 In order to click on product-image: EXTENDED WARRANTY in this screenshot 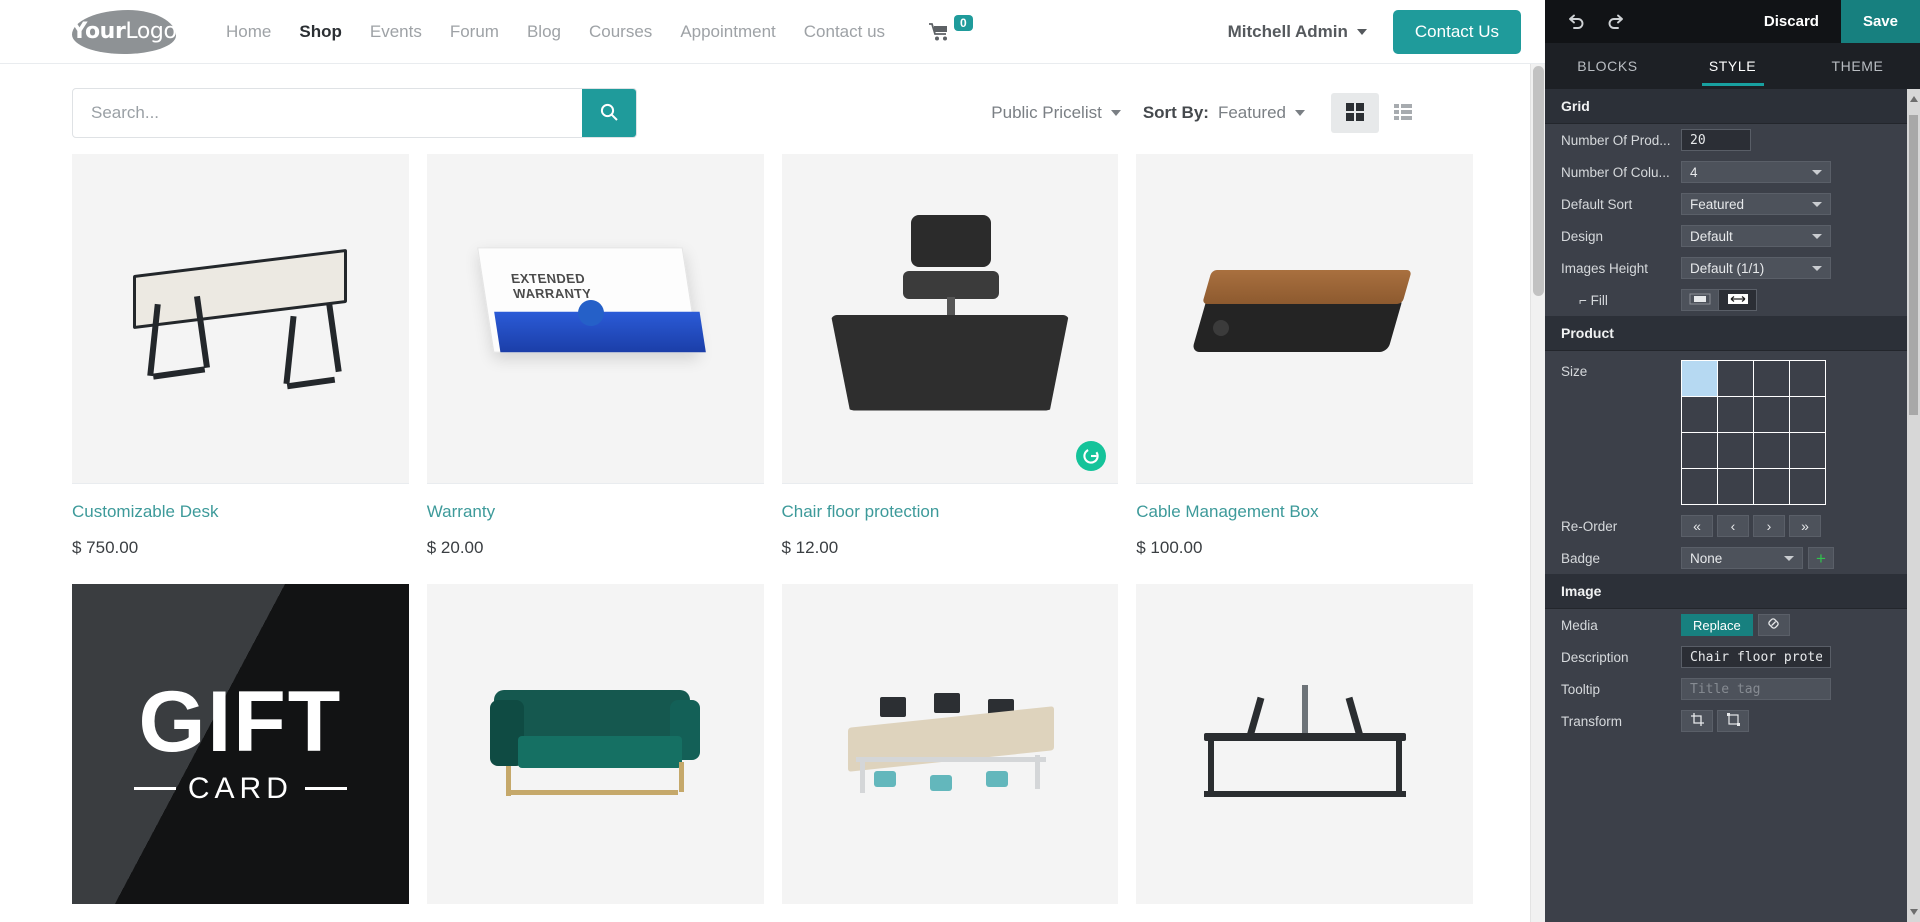, I will do `click(595, 319)`.